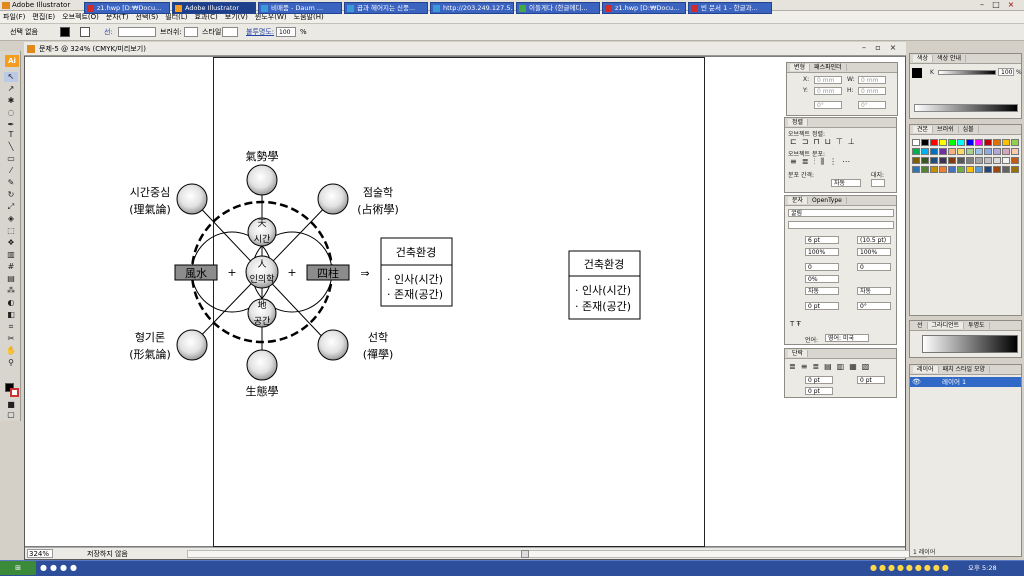 The image size is (1024, 576). Describe the element at coordinates (819, 380) in the screenshot. I see `left-indent-field: 0 pt` at that location.